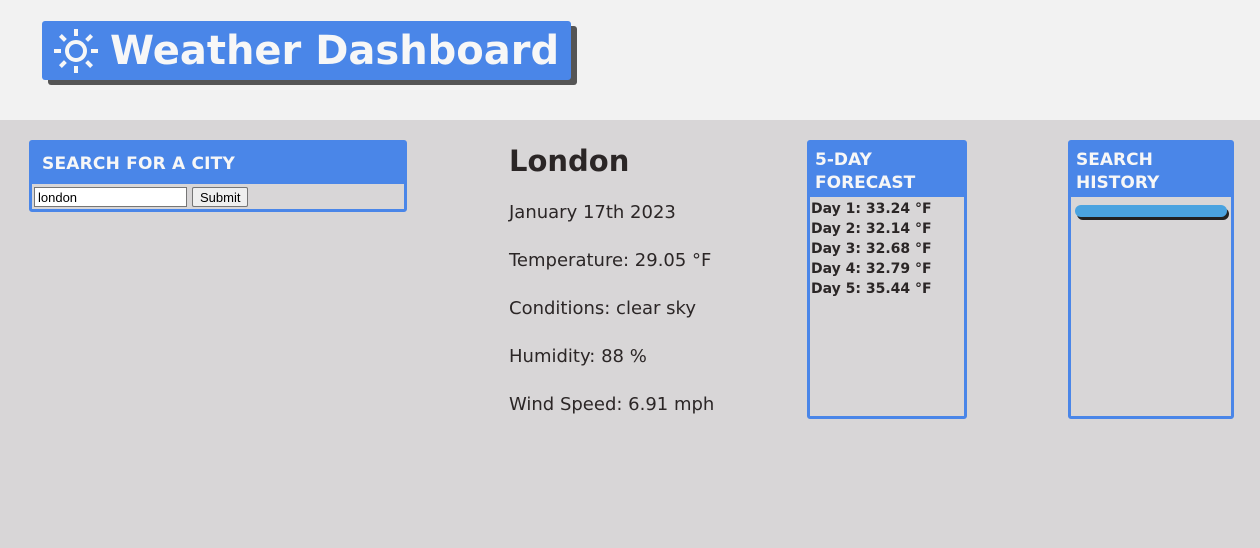 The width and height of the screenshot is (1260, 548). I want to click on forecast-day-2: Day 2: 32.14 °F, so click(871, 229).